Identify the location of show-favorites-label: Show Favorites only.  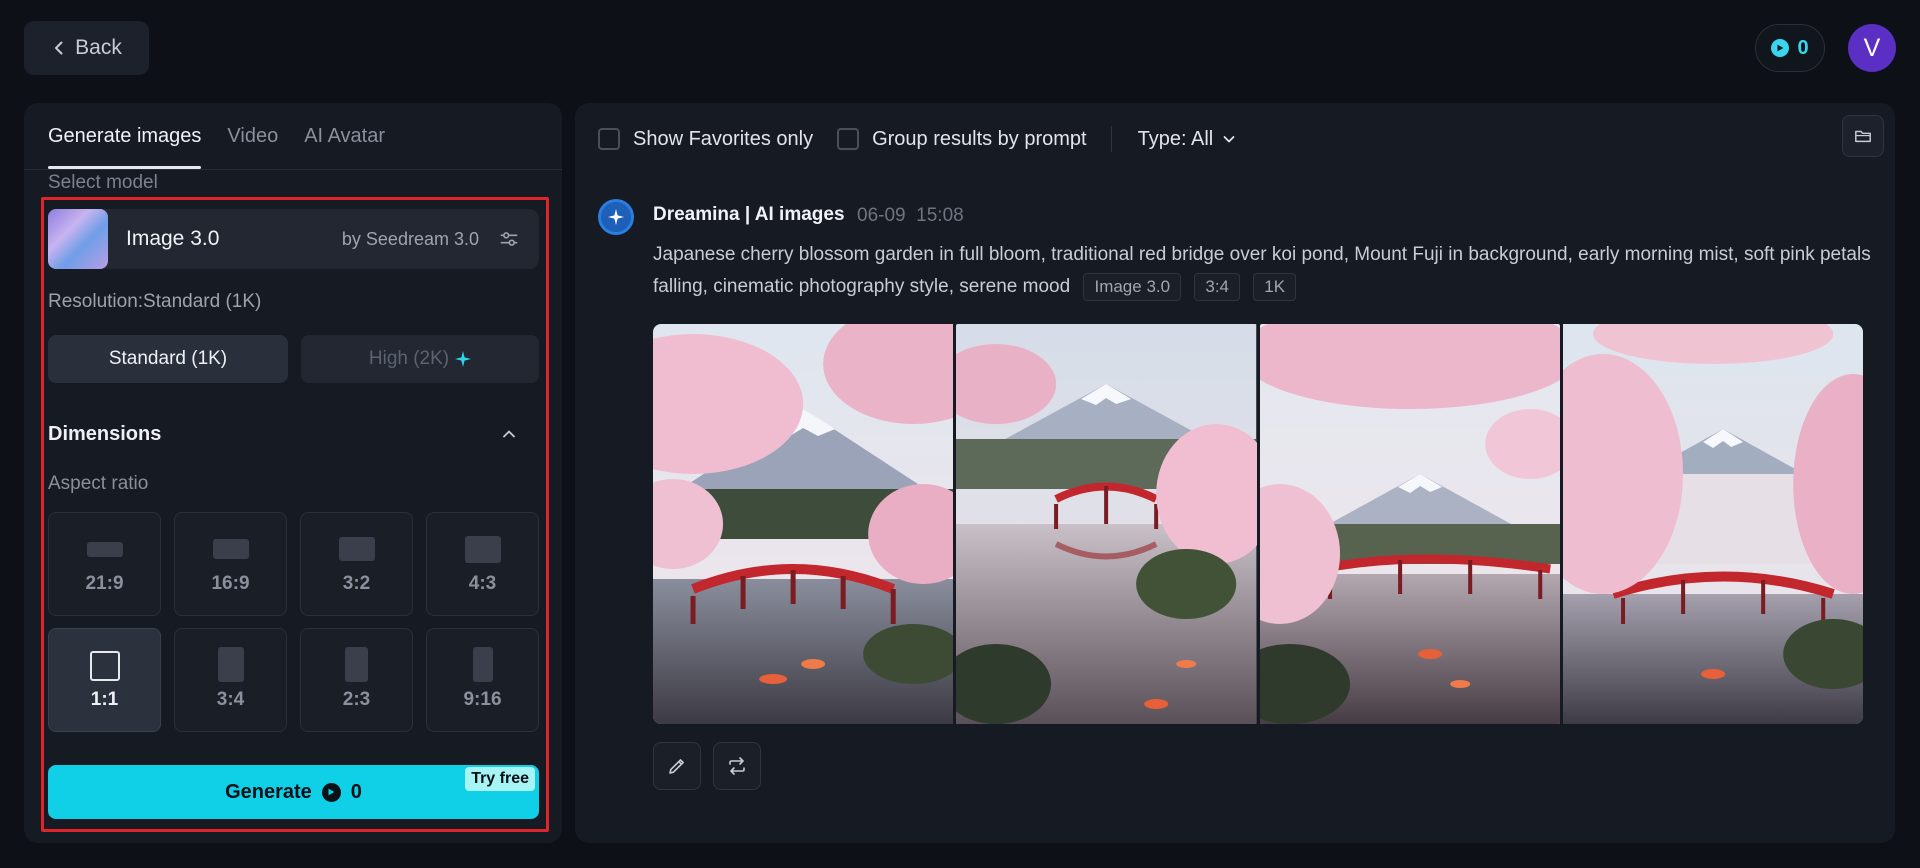
(723, 138).